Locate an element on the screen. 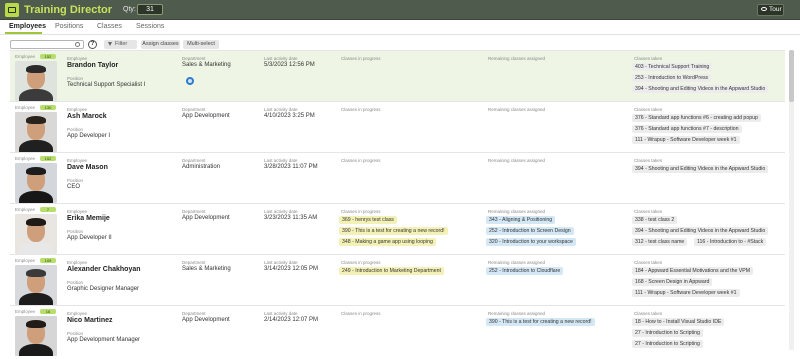  tab-positions: Positions is located at coordinates (69, 26).